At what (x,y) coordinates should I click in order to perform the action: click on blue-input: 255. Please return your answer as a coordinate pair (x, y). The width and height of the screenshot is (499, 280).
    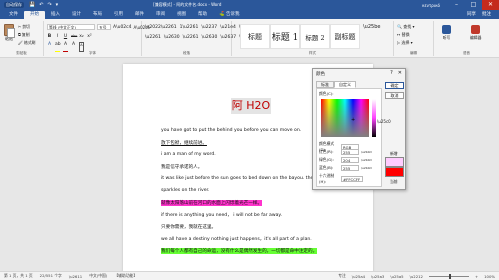
    Looking at the image, I should click on (350, 168).